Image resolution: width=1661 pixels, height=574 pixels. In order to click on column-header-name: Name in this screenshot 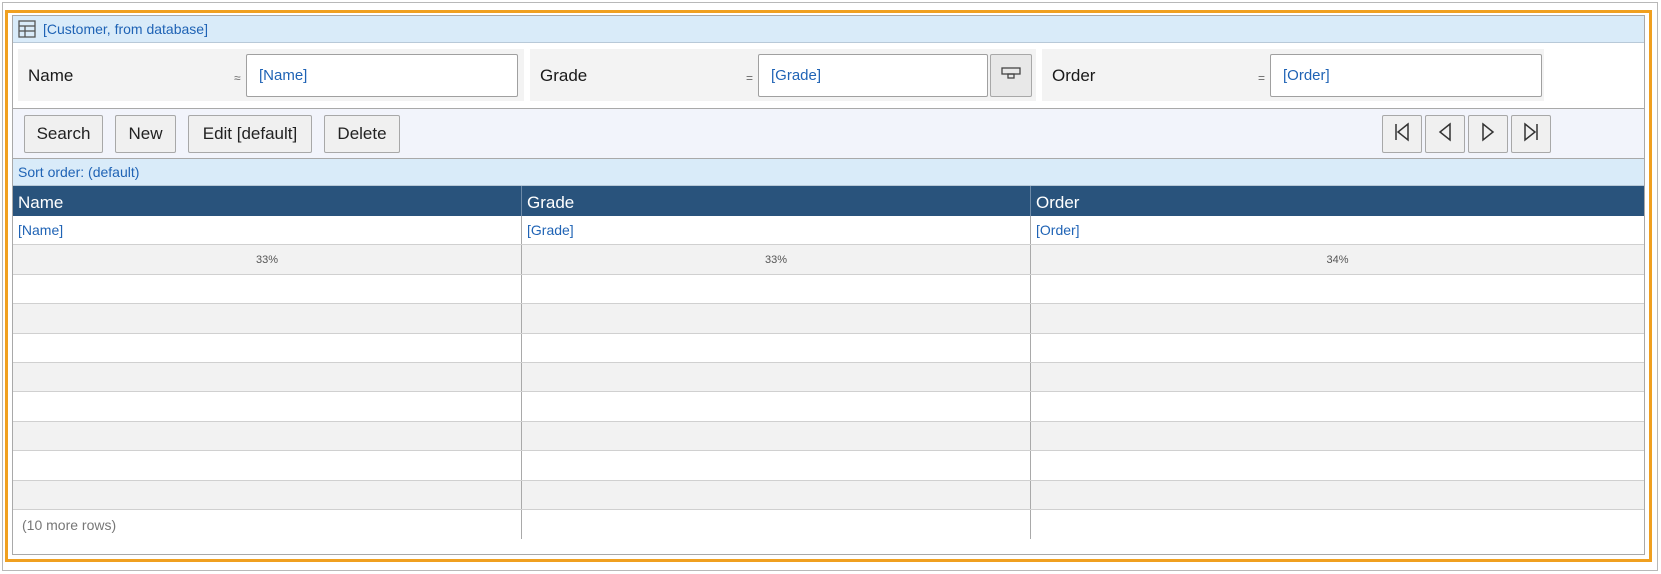, I will do `click(267, 201)`.